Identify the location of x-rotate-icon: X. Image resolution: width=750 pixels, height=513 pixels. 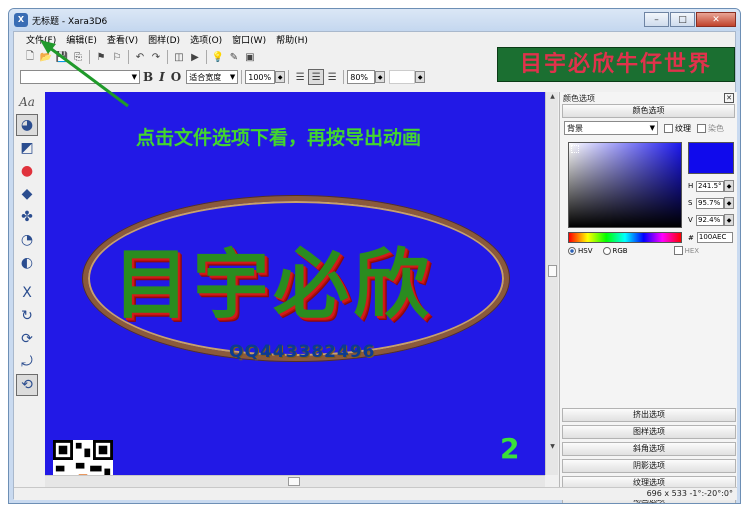
(27, 293).